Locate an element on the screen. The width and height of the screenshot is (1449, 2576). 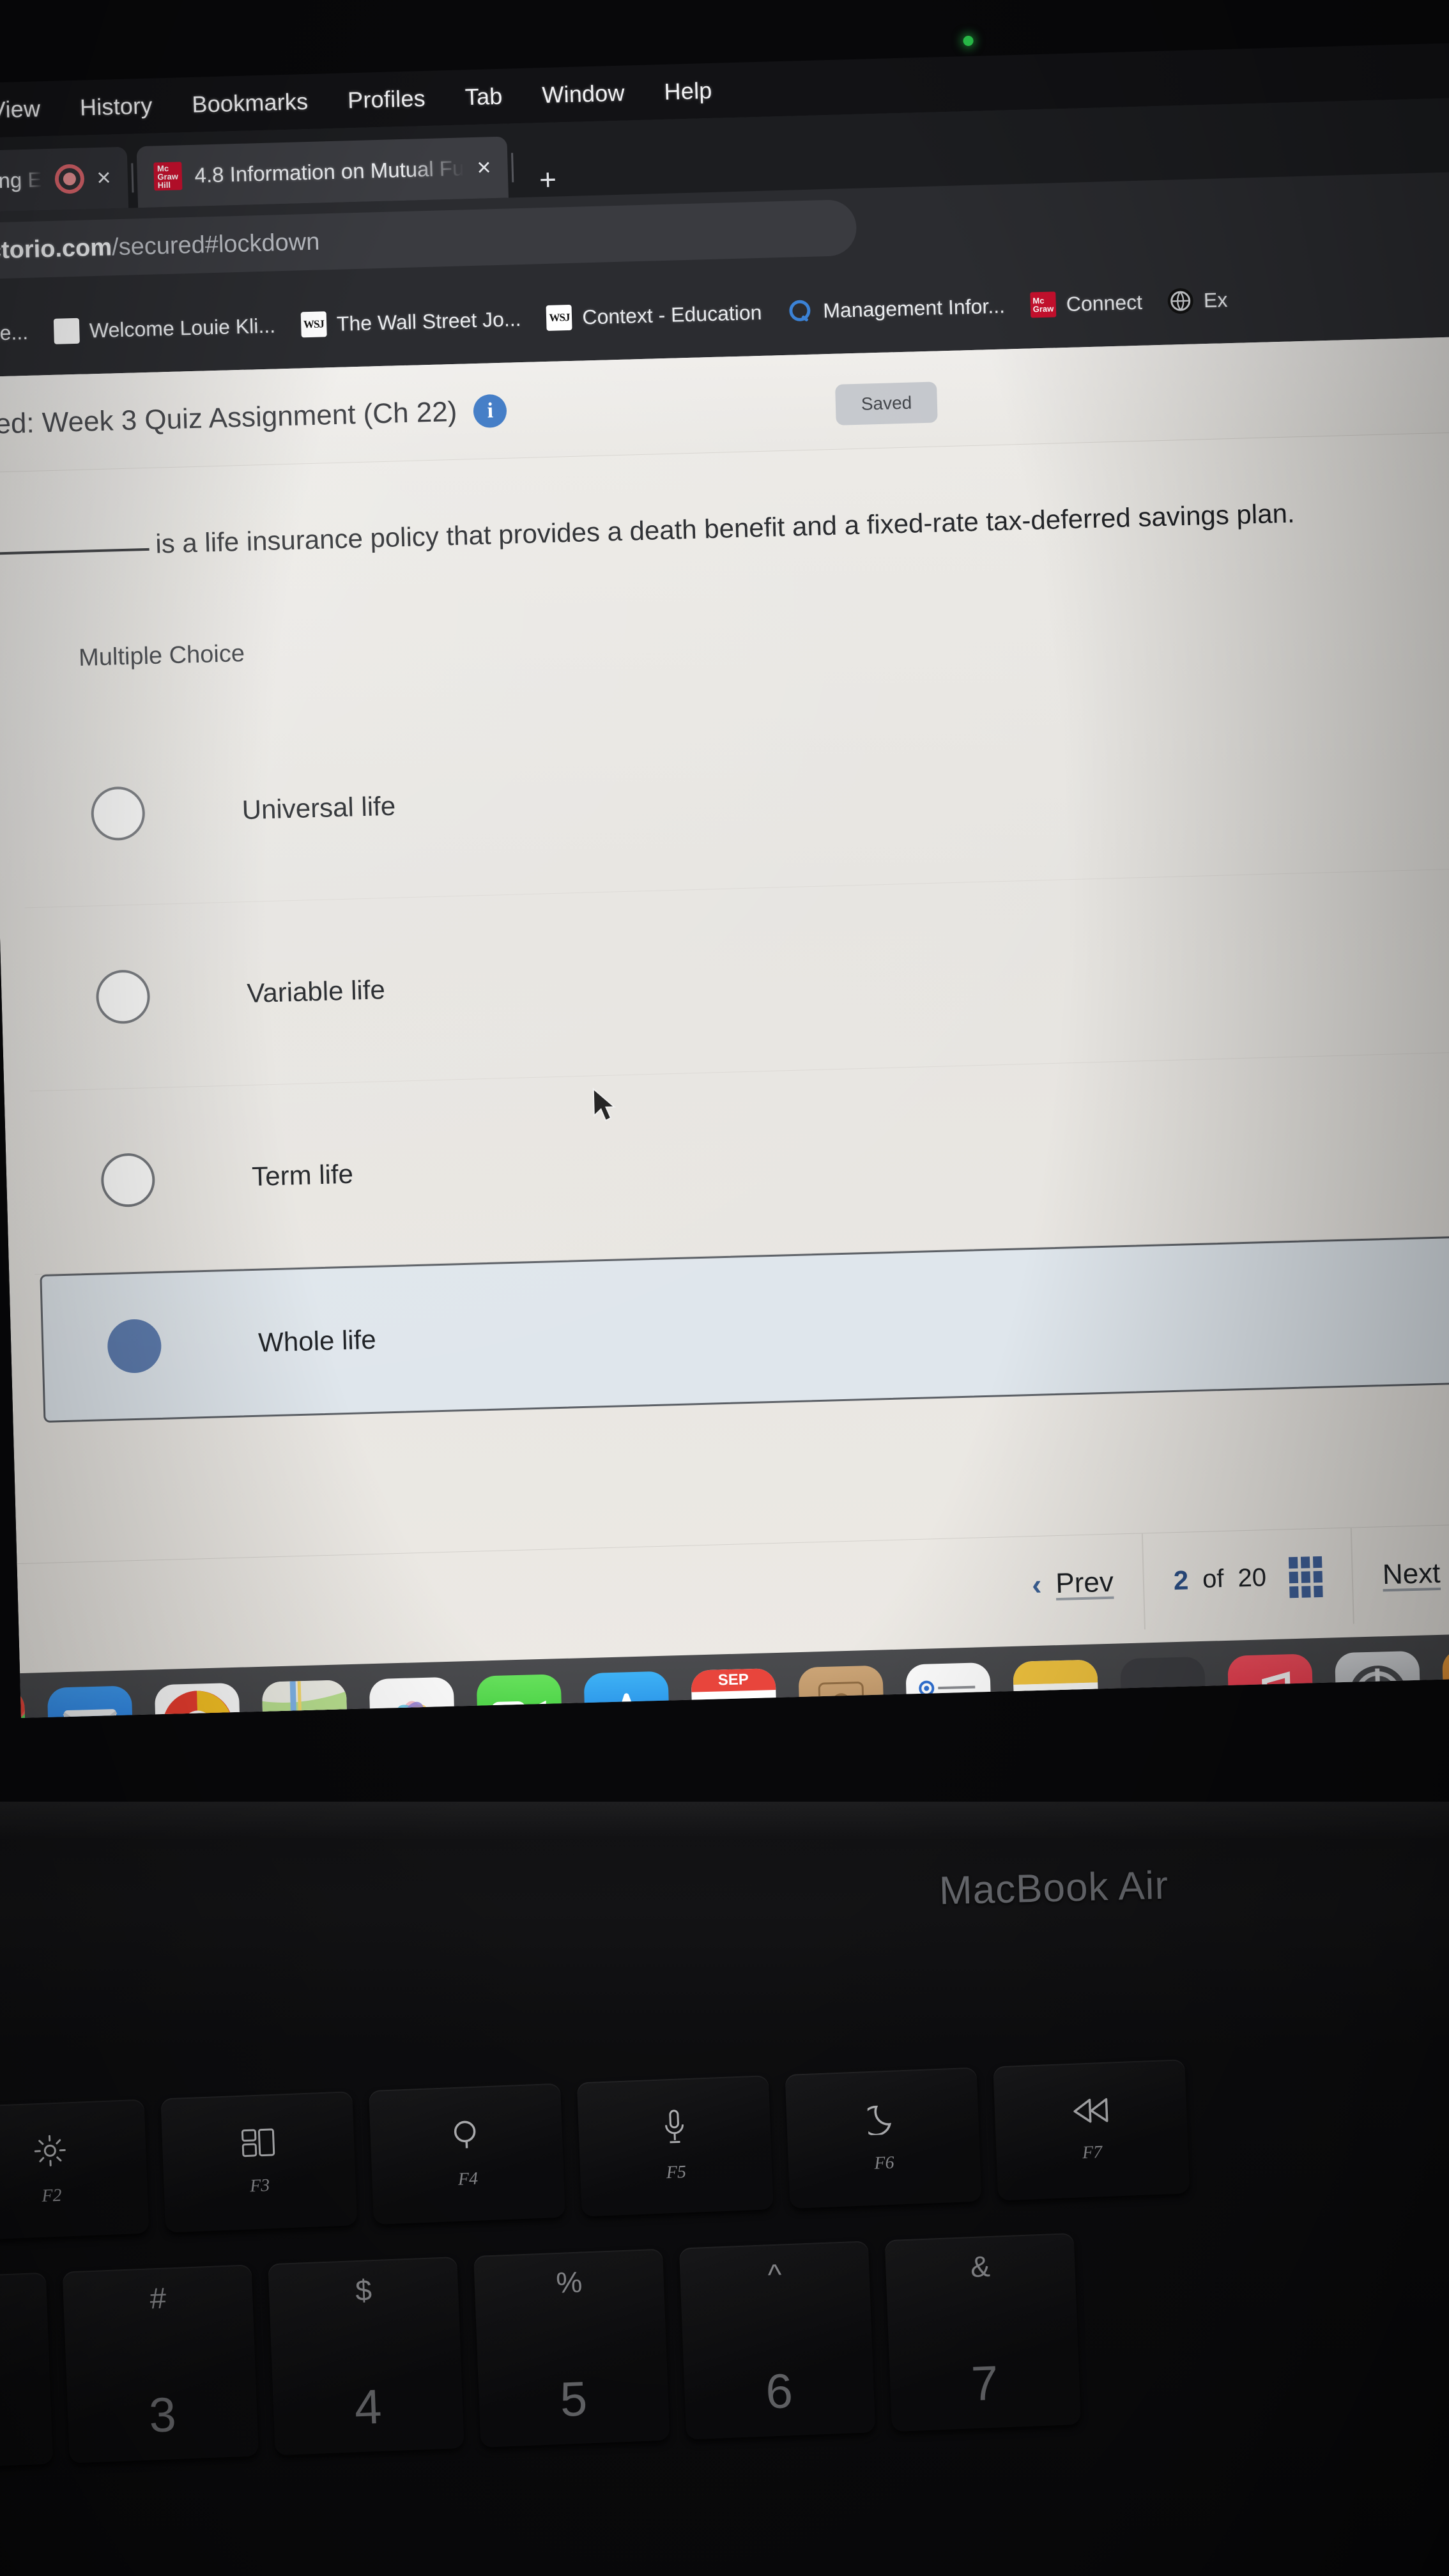
of-label: of is located at coordinates (1213, 1579).